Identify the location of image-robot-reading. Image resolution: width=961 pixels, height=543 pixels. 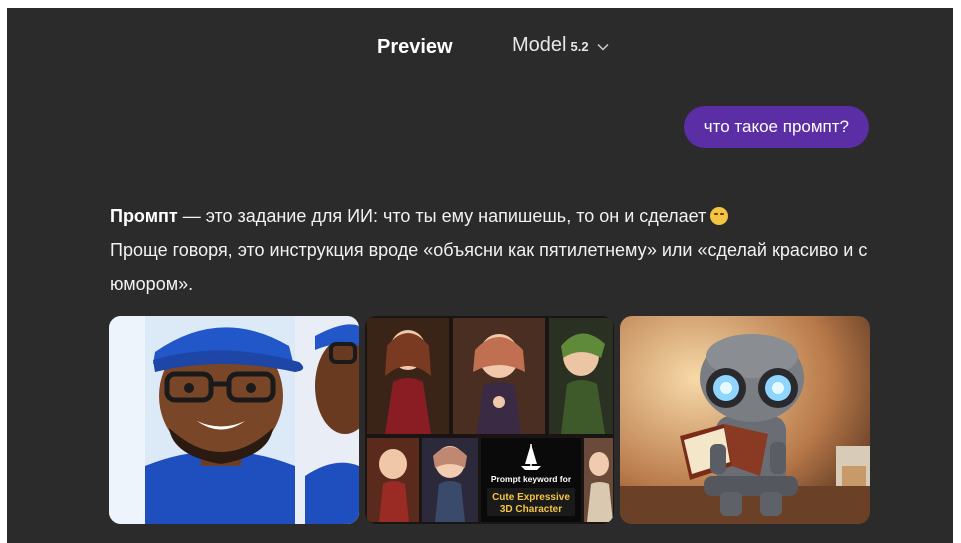
(745, 420).